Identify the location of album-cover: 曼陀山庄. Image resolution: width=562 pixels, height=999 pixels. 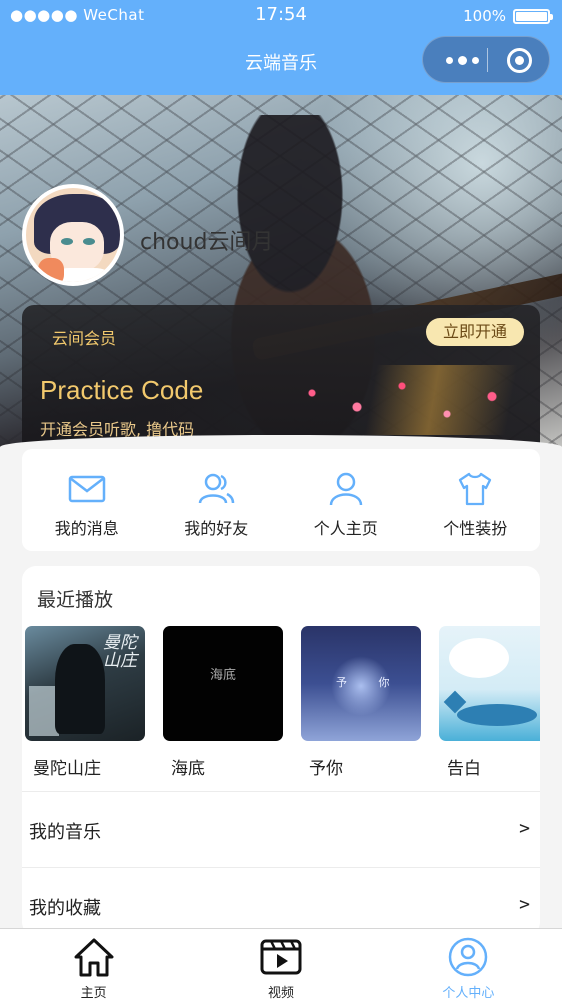
(85, 683).